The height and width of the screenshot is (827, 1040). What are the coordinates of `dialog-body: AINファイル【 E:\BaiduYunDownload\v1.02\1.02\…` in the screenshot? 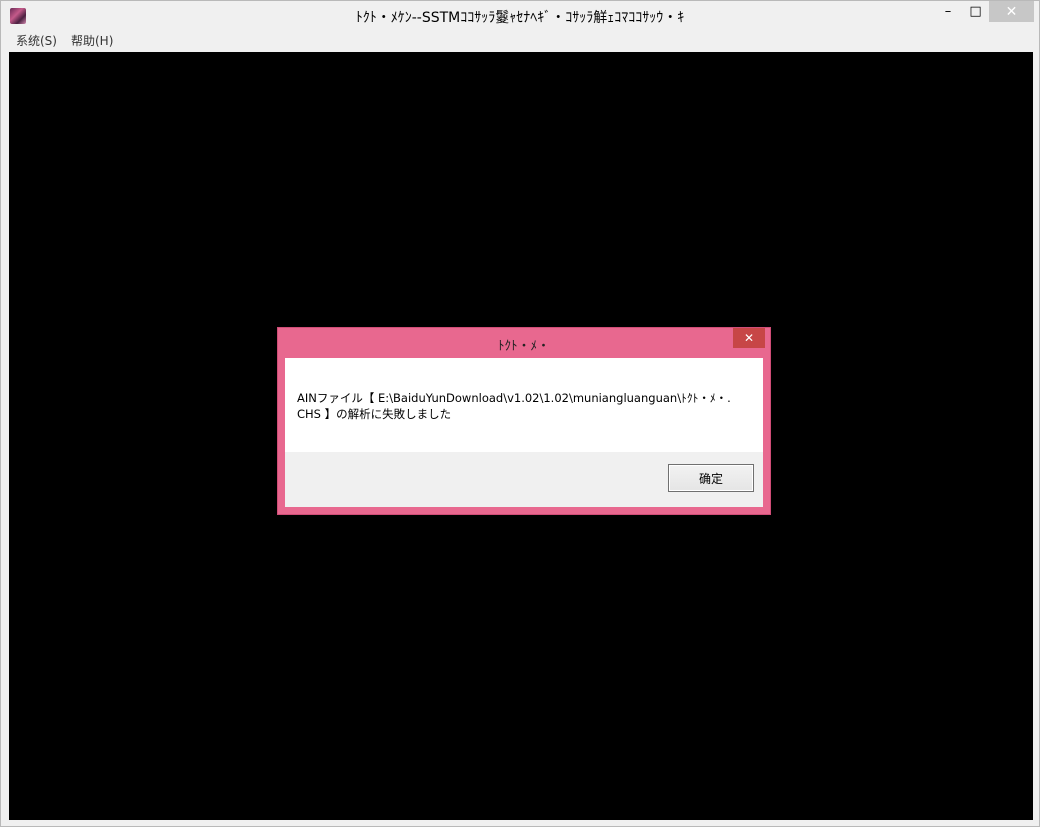 It's located at (524, 432).